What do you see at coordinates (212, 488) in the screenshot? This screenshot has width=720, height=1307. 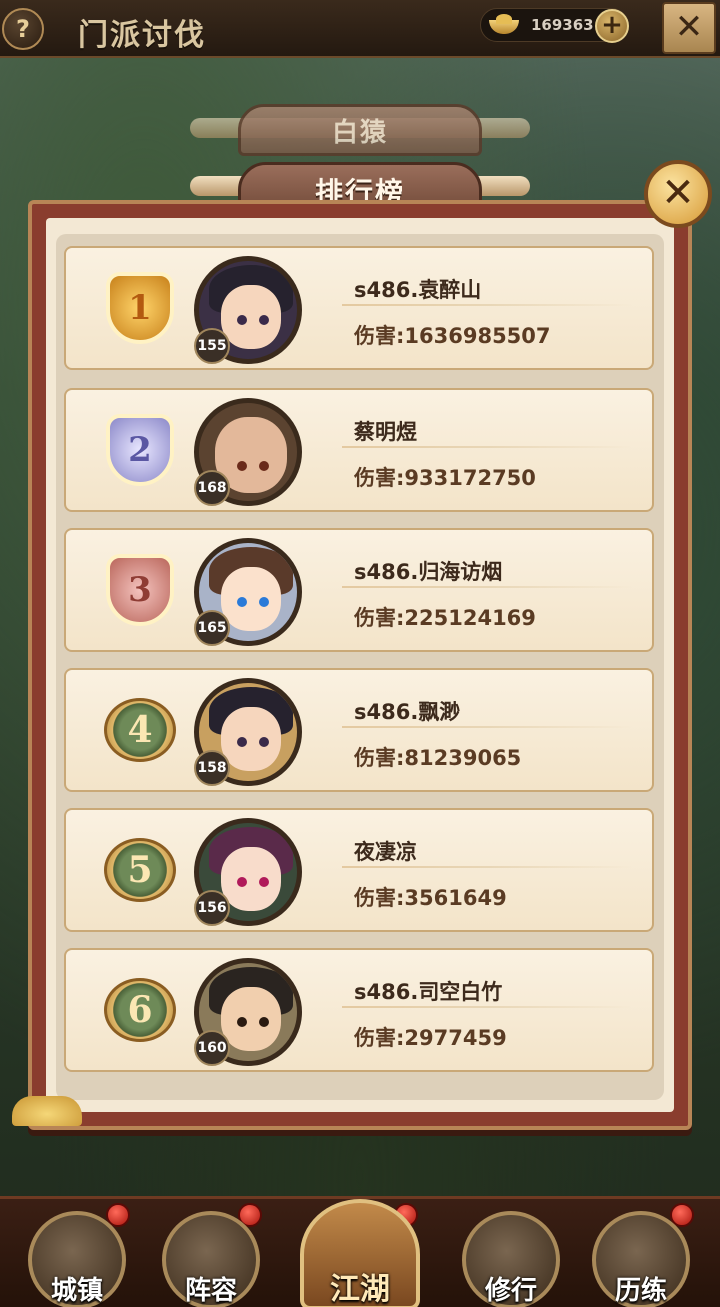 I see `level-badge: 168` at bounding box center [212, 488].